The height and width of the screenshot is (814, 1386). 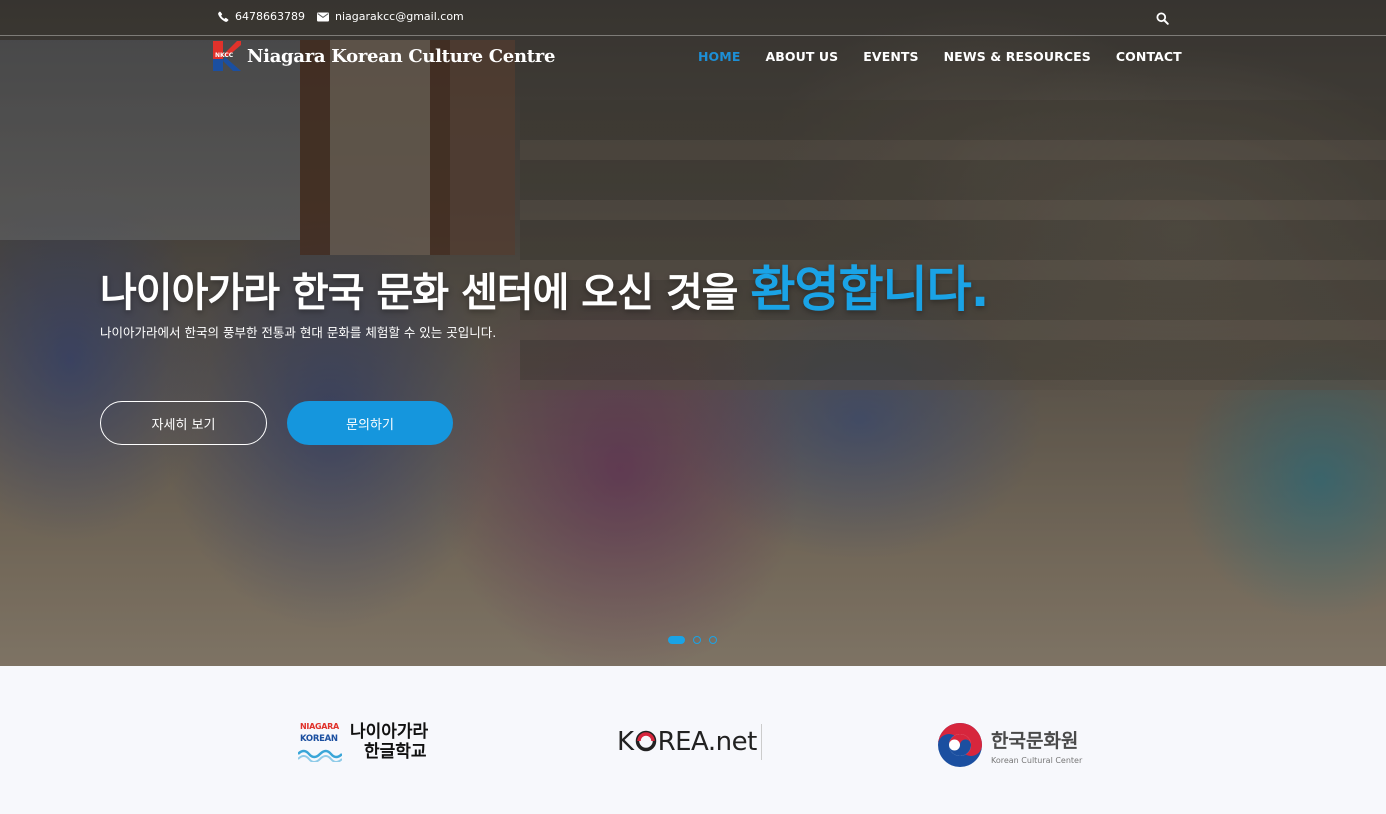 I want to click on hero-headline-highlight: 환영합니다., so click(x=869, y=289).